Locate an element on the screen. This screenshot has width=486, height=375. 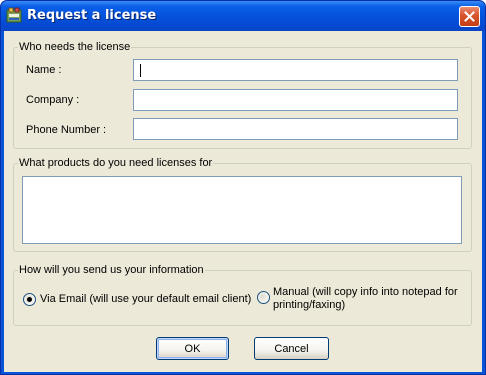
phone-number-label: Phone Number : is located at coordinates (66, 130).